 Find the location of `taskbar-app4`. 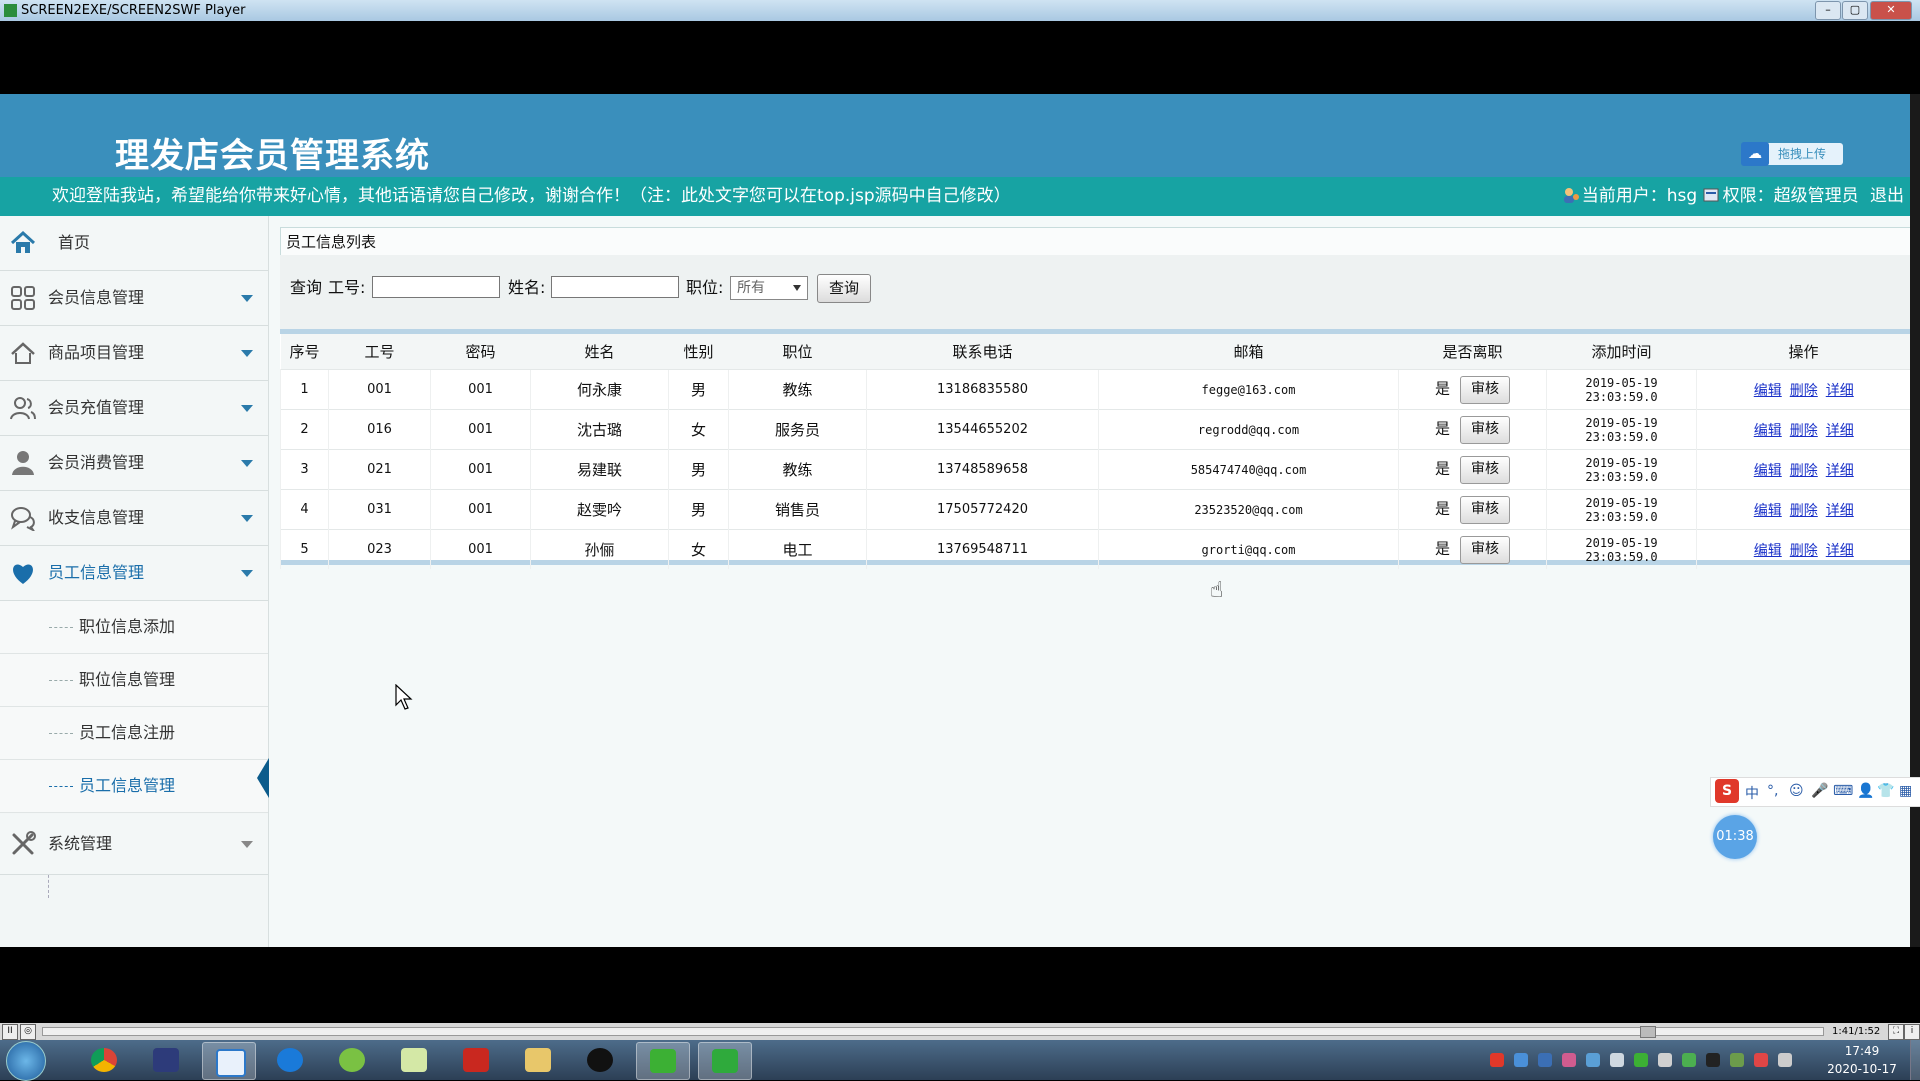

taskbar-app4 is located at coordinates (290, 1060).